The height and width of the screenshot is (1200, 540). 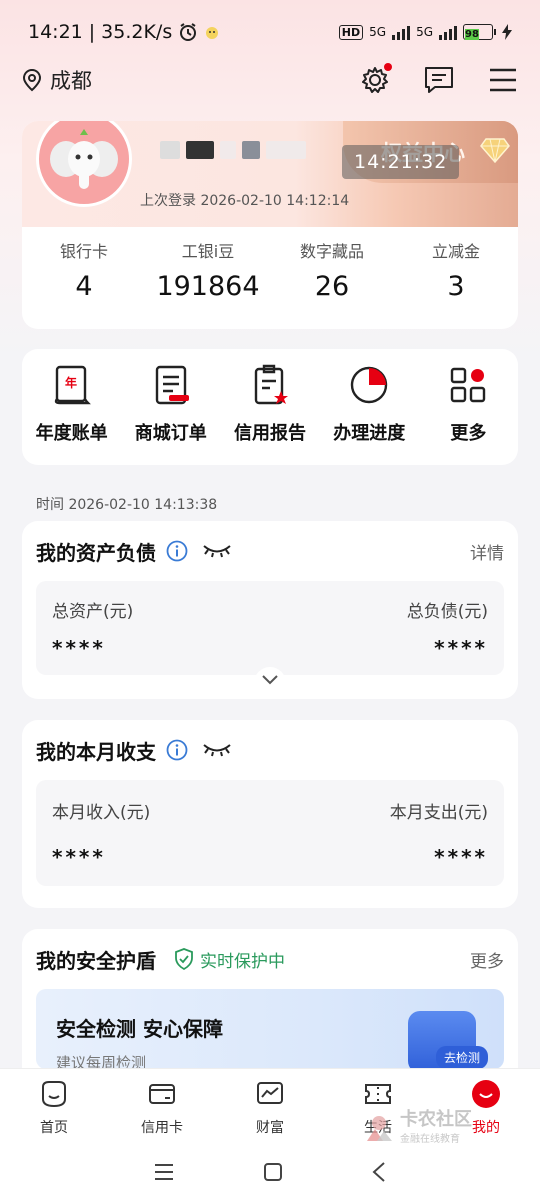 I want to click on back-icon, so click(x=379, y=1172).